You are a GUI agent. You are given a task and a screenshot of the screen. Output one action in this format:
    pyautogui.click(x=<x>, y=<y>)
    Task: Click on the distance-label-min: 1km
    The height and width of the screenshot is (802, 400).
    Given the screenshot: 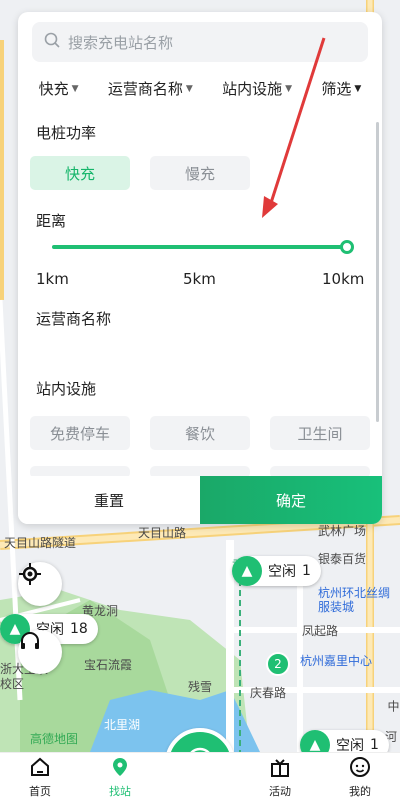 What is the action you would take?
    pyautogui.click(x=52, y=279)
    